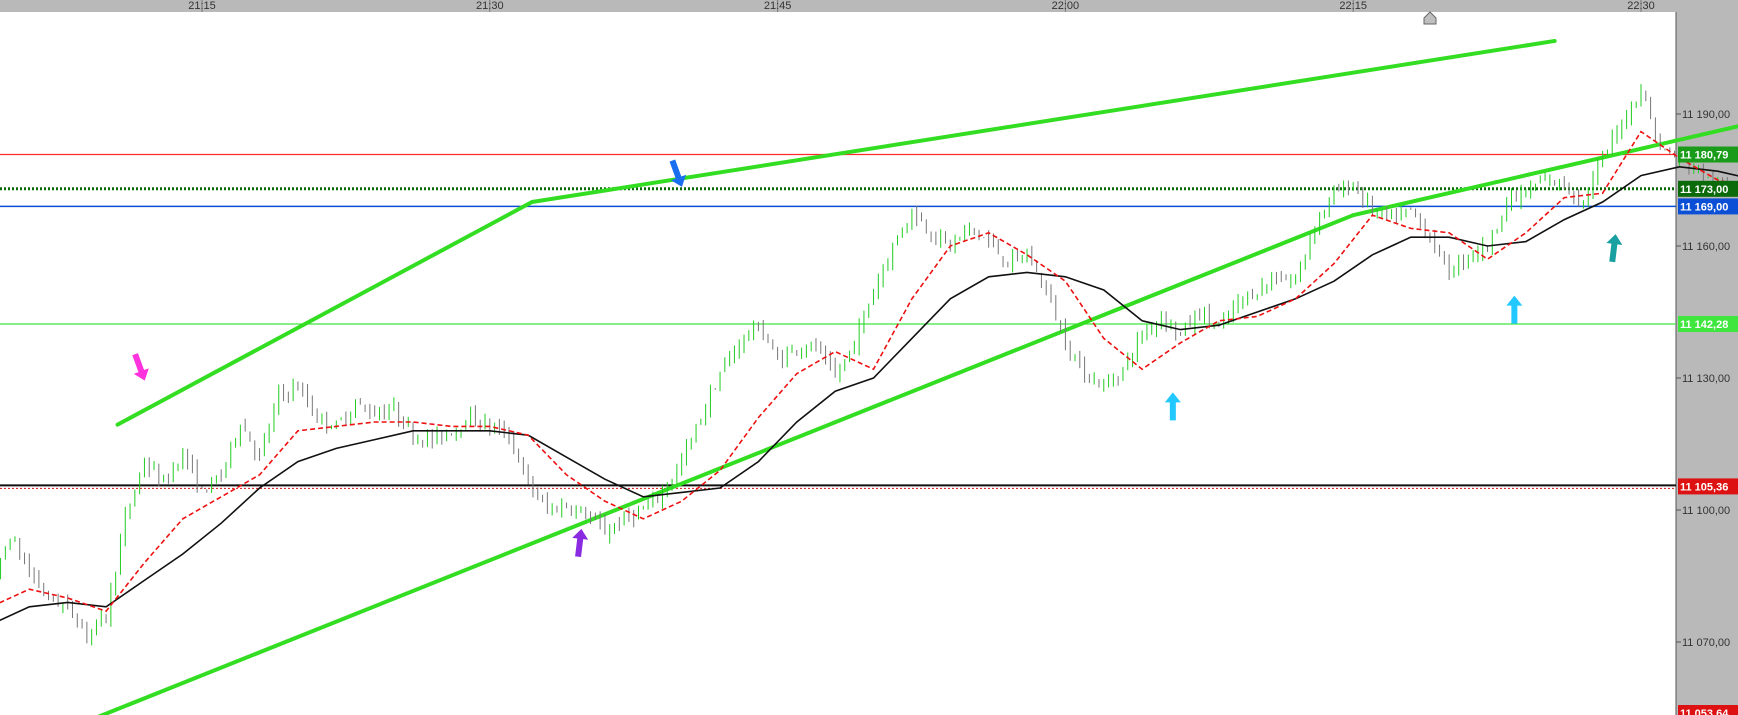 This screenshot has height=715, width=1738. What do you see at coordinates (1704, 190) in the screenshot?
I see `price-badge-label: 11 173,00` at bounding box center [1704, 190].